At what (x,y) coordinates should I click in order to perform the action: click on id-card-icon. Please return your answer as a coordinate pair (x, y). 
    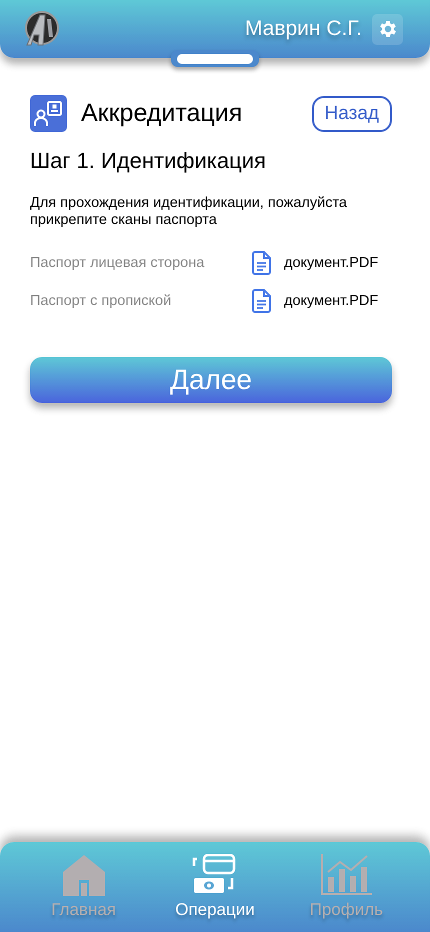
    Looking at the image, I should click on (48, 113).